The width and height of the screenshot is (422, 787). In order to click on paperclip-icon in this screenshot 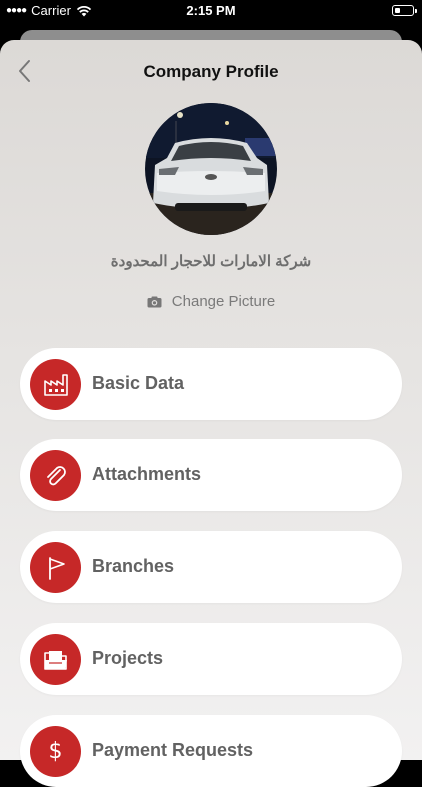, I will do `click(55, 475)`.